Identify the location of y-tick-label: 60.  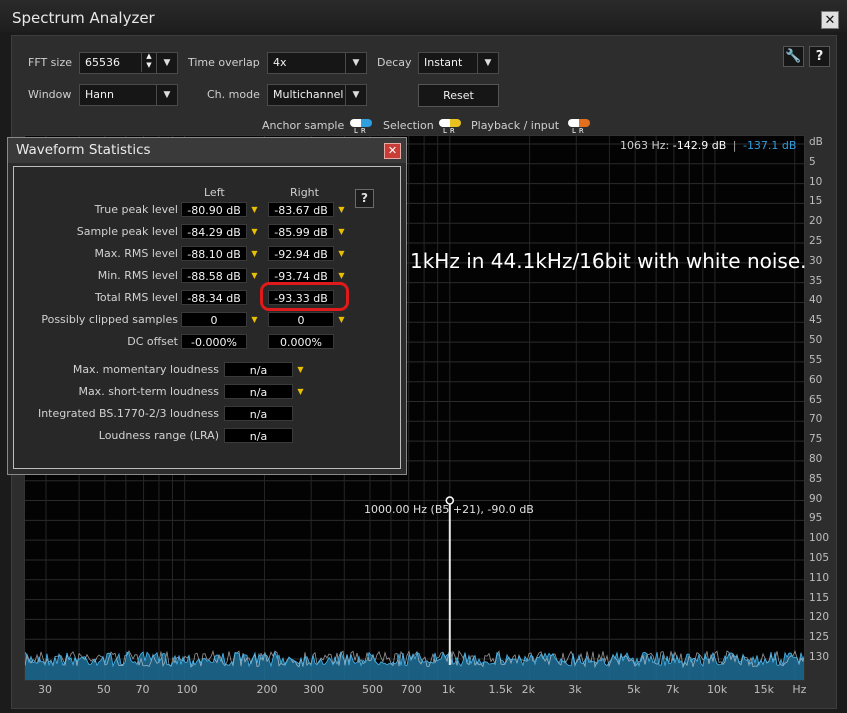
(816, 379).